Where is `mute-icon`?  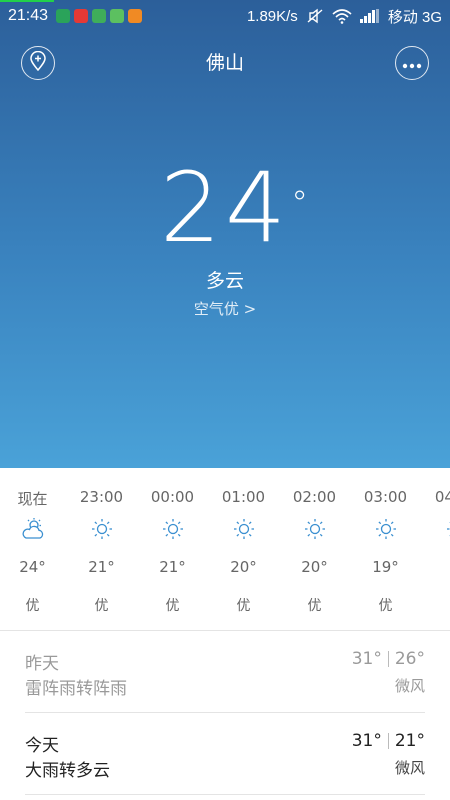
mute-icon is located at coordinates (315, 16).